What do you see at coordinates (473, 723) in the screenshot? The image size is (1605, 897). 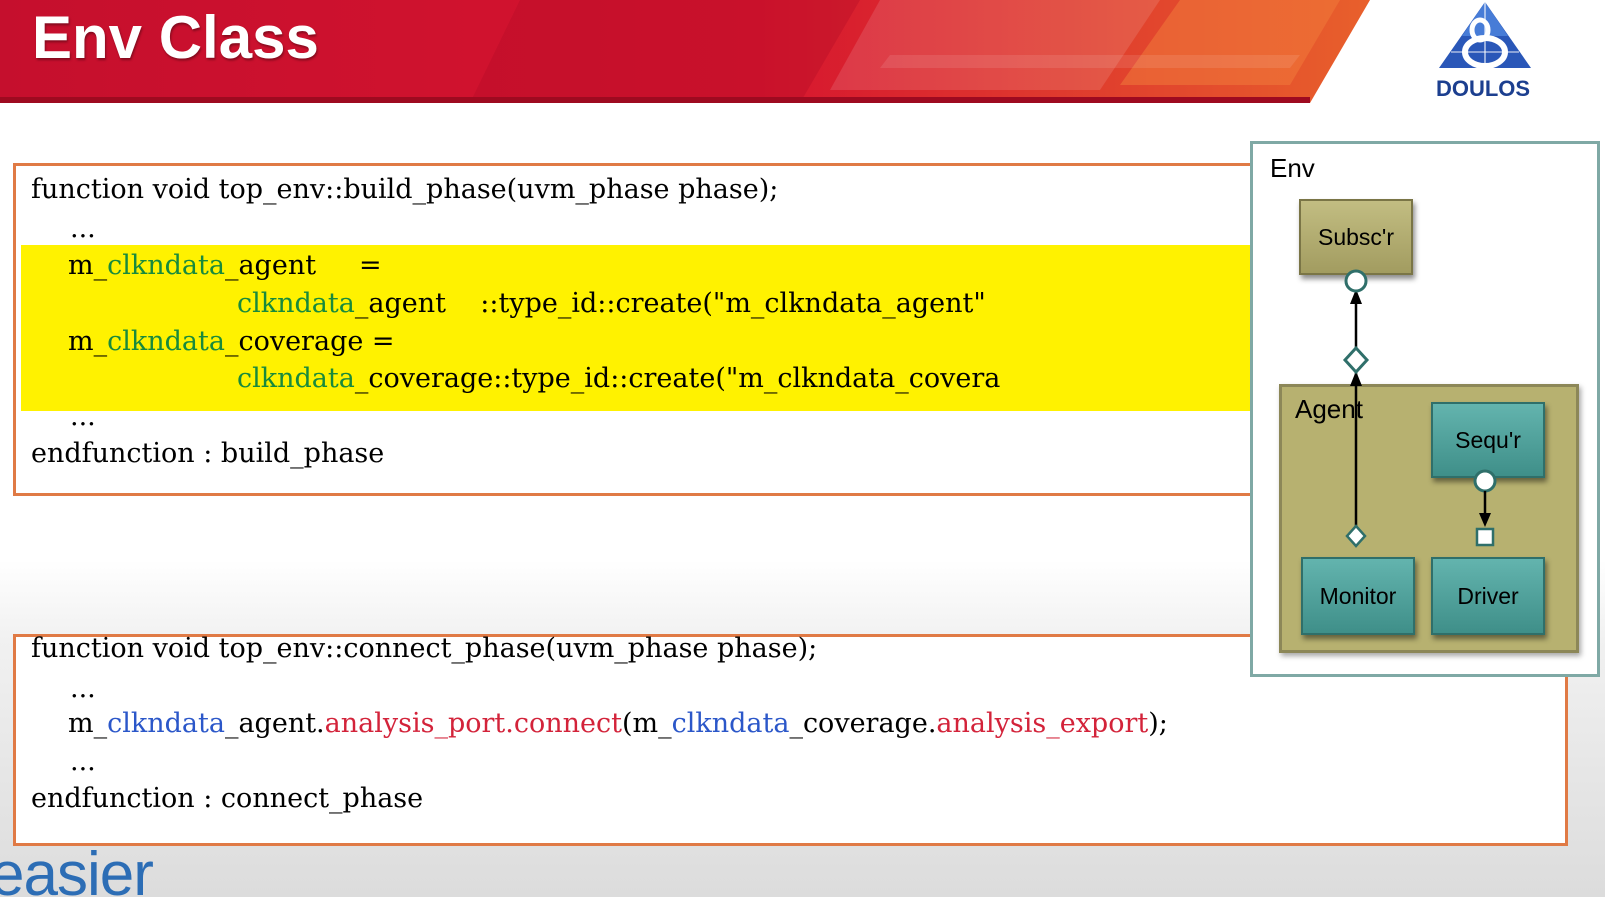 I see `code-token: analysis_port.connect` at bounding box center [473, 723].